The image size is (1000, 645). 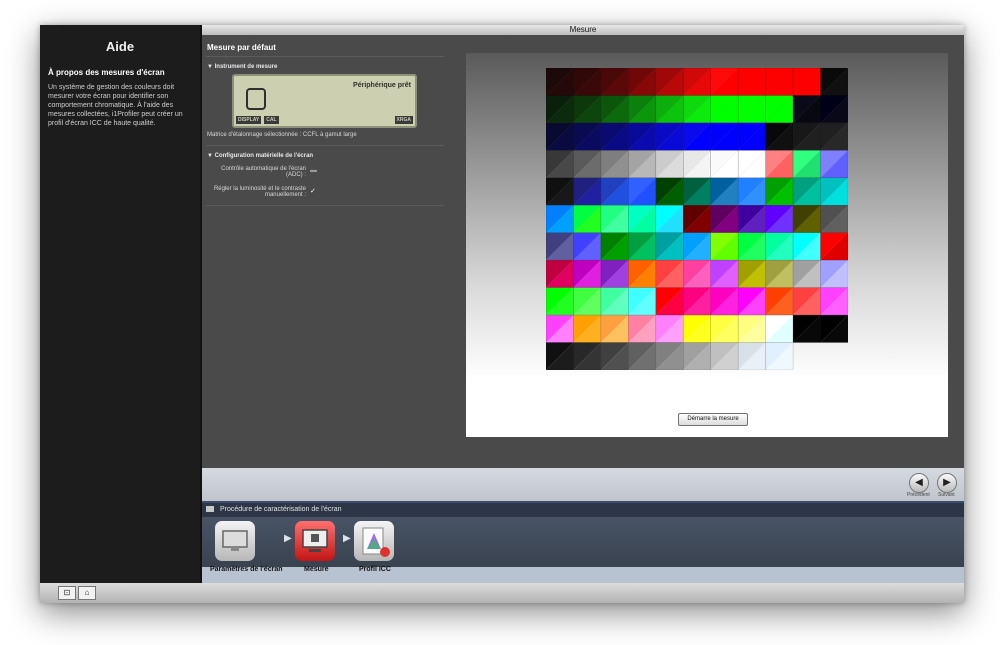 I want to click on help-title: Aide, so click(x=120, y=46).